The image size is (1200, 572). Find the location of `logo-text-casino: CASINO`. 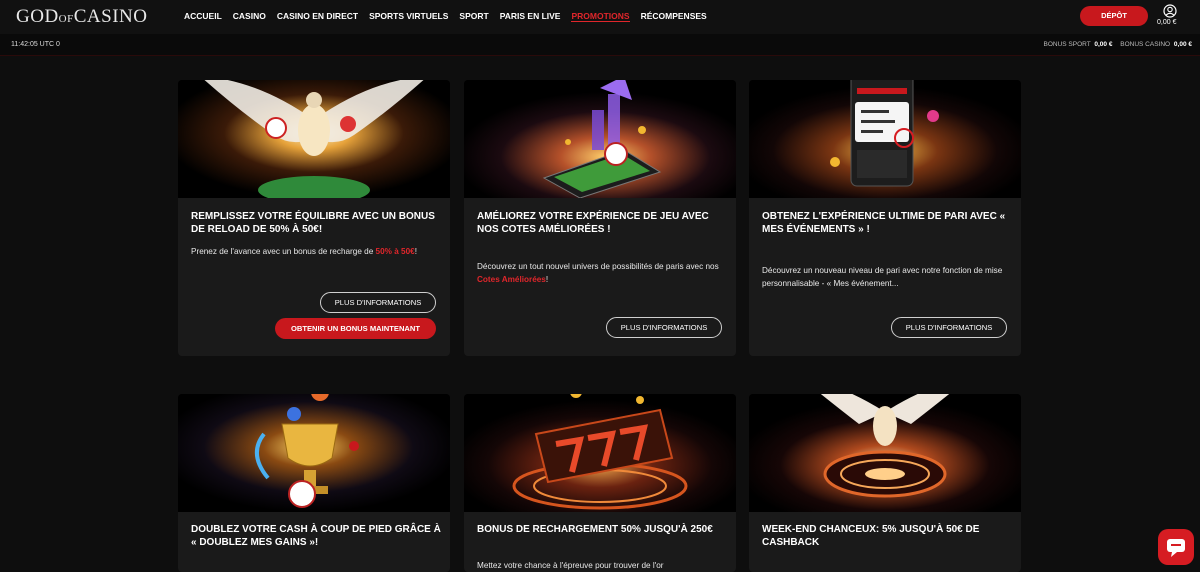

logo-text-casino: CASINO is located at coordinates (110, 16).